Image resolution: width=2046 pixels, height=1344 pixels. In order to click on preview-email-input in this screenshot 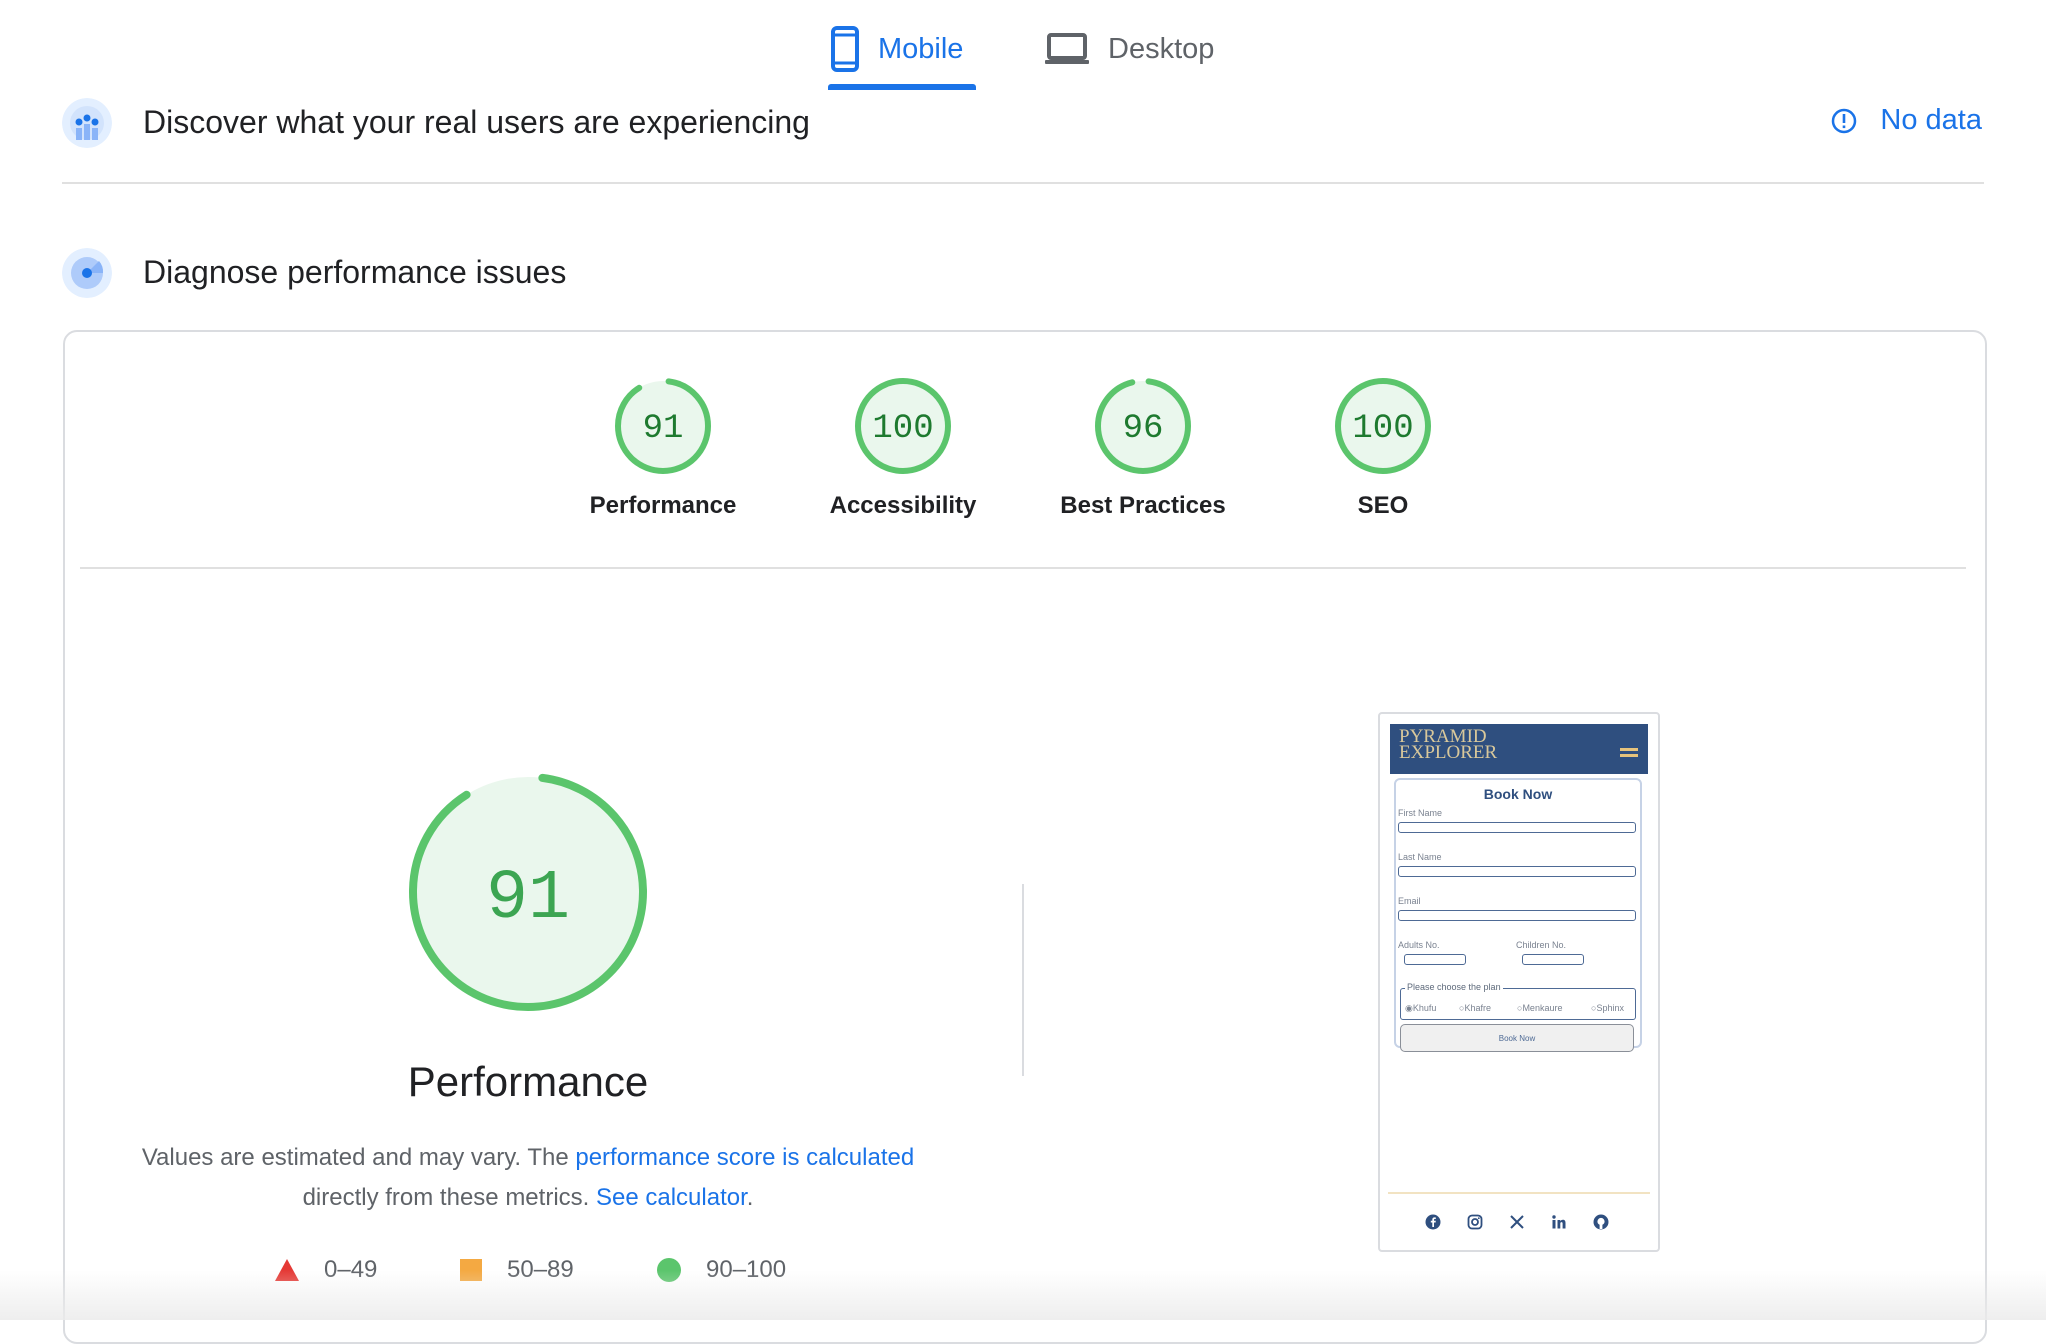, I will do `click(1517, 915)`.